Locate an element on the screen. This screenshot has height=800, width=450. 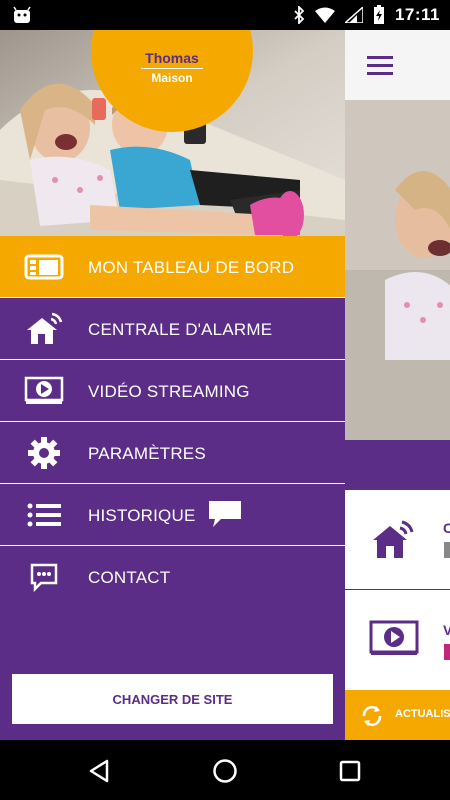
video-card: V is located at coordinates (397, 640).